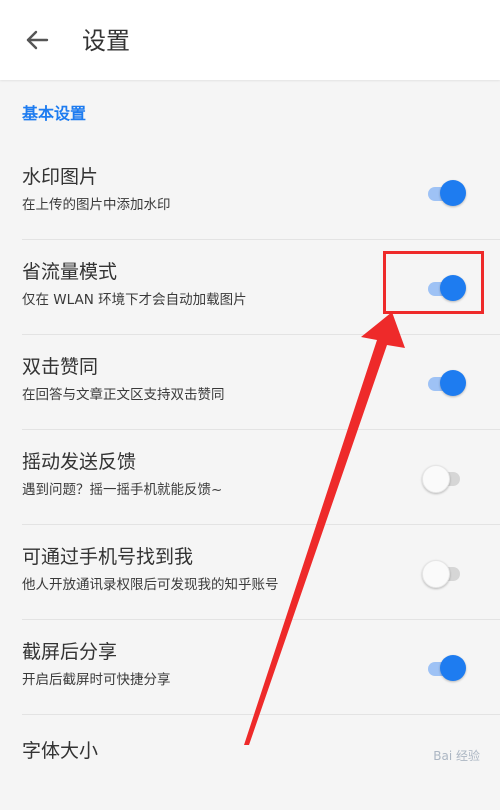 This screenshot has height=810, width=500. What do you see at coordinates (70, 652) in the screenshot?
I see `setting-title: 截屏后分享` at bounding box center [70, 652].